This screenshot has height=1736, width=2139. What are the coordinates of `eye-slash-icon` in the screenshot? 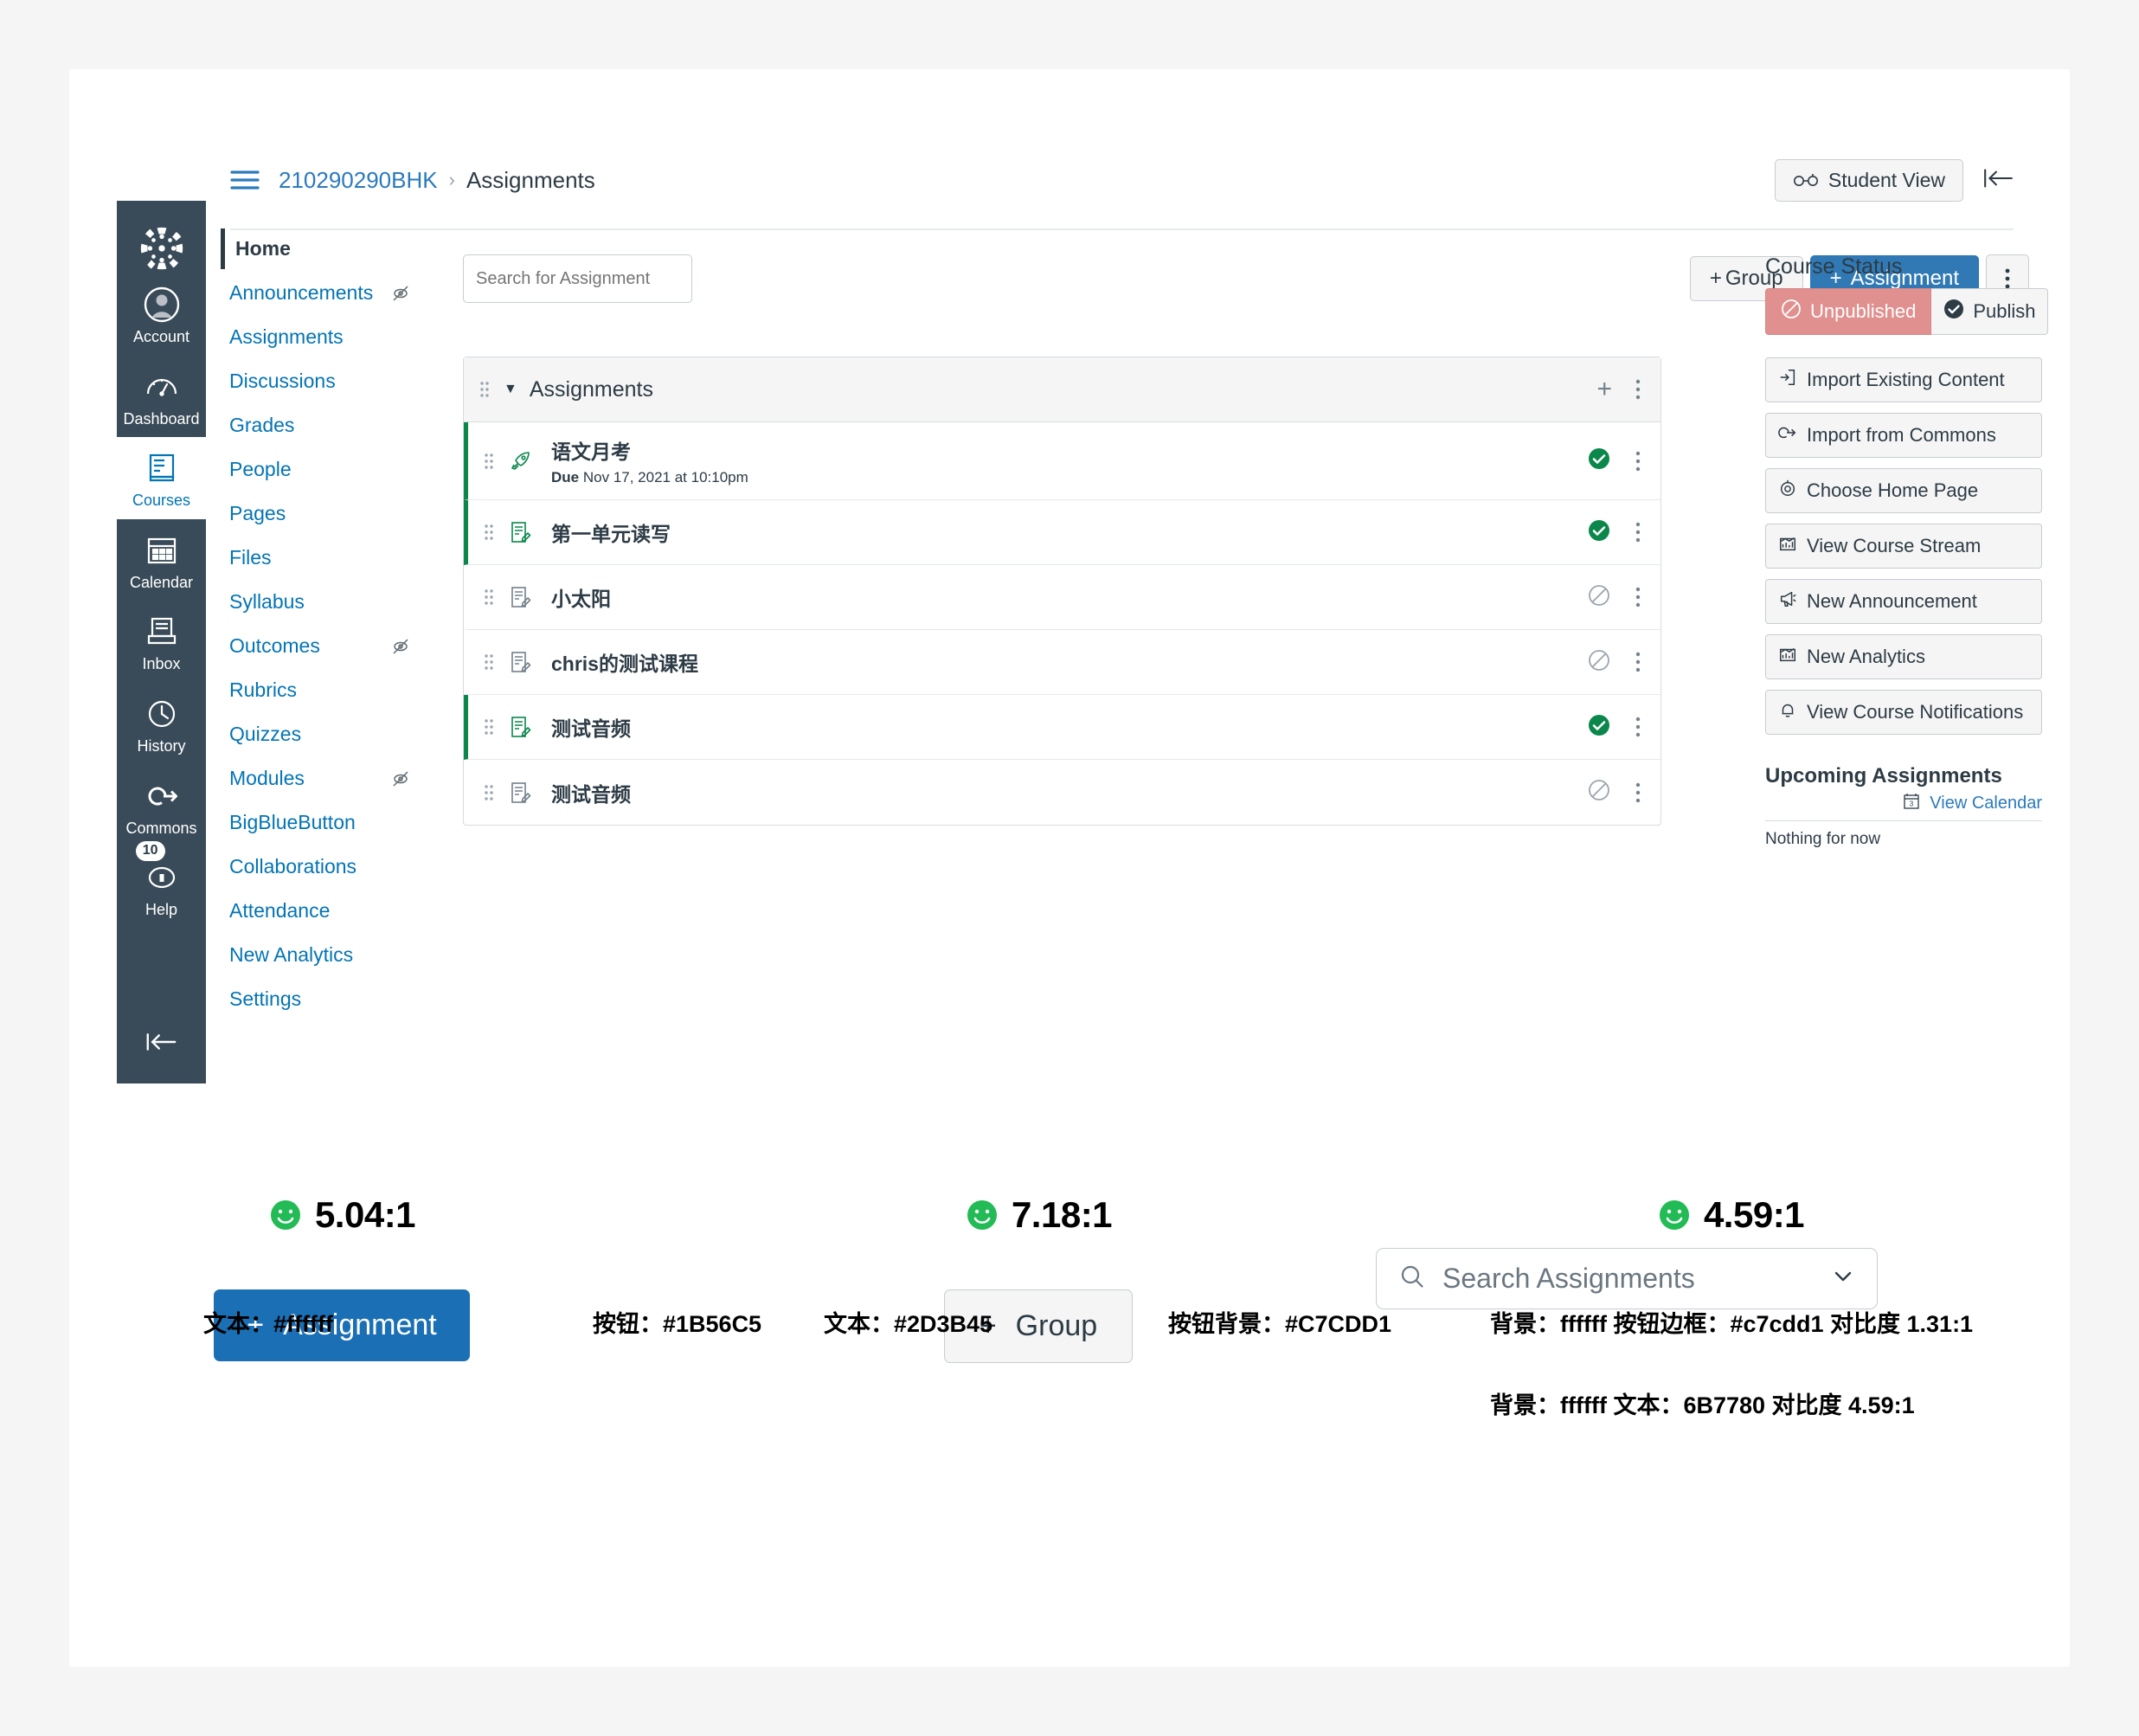 It's located at (400, 647).